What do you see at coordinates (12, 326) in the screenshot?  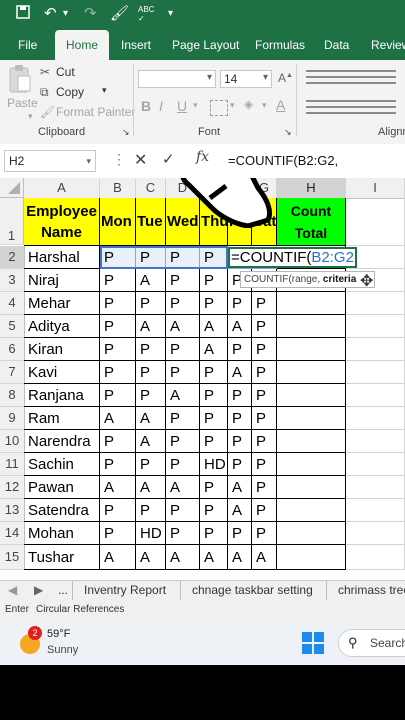 I see `row-header: 5` at bounding box center [12, 326].